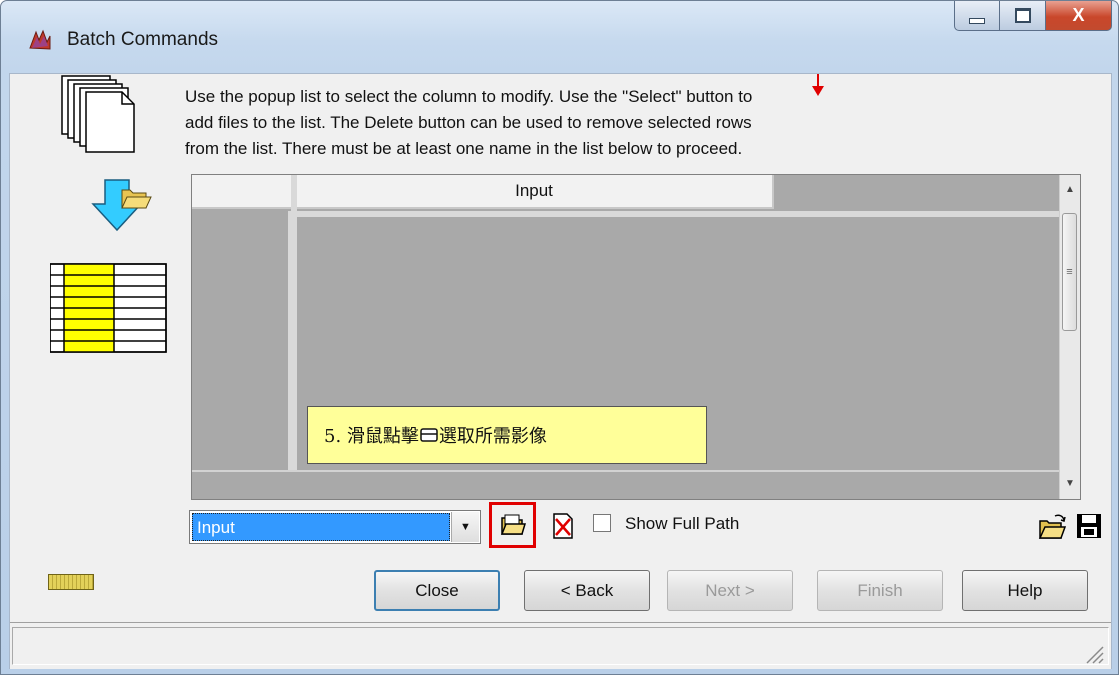 Image resolution: width=1119 pixels, height=675 pixels. What do you see at coordinates (730, 590) in the screenshot?
I see `next-button: Next >` at bounding box center [730, 590].